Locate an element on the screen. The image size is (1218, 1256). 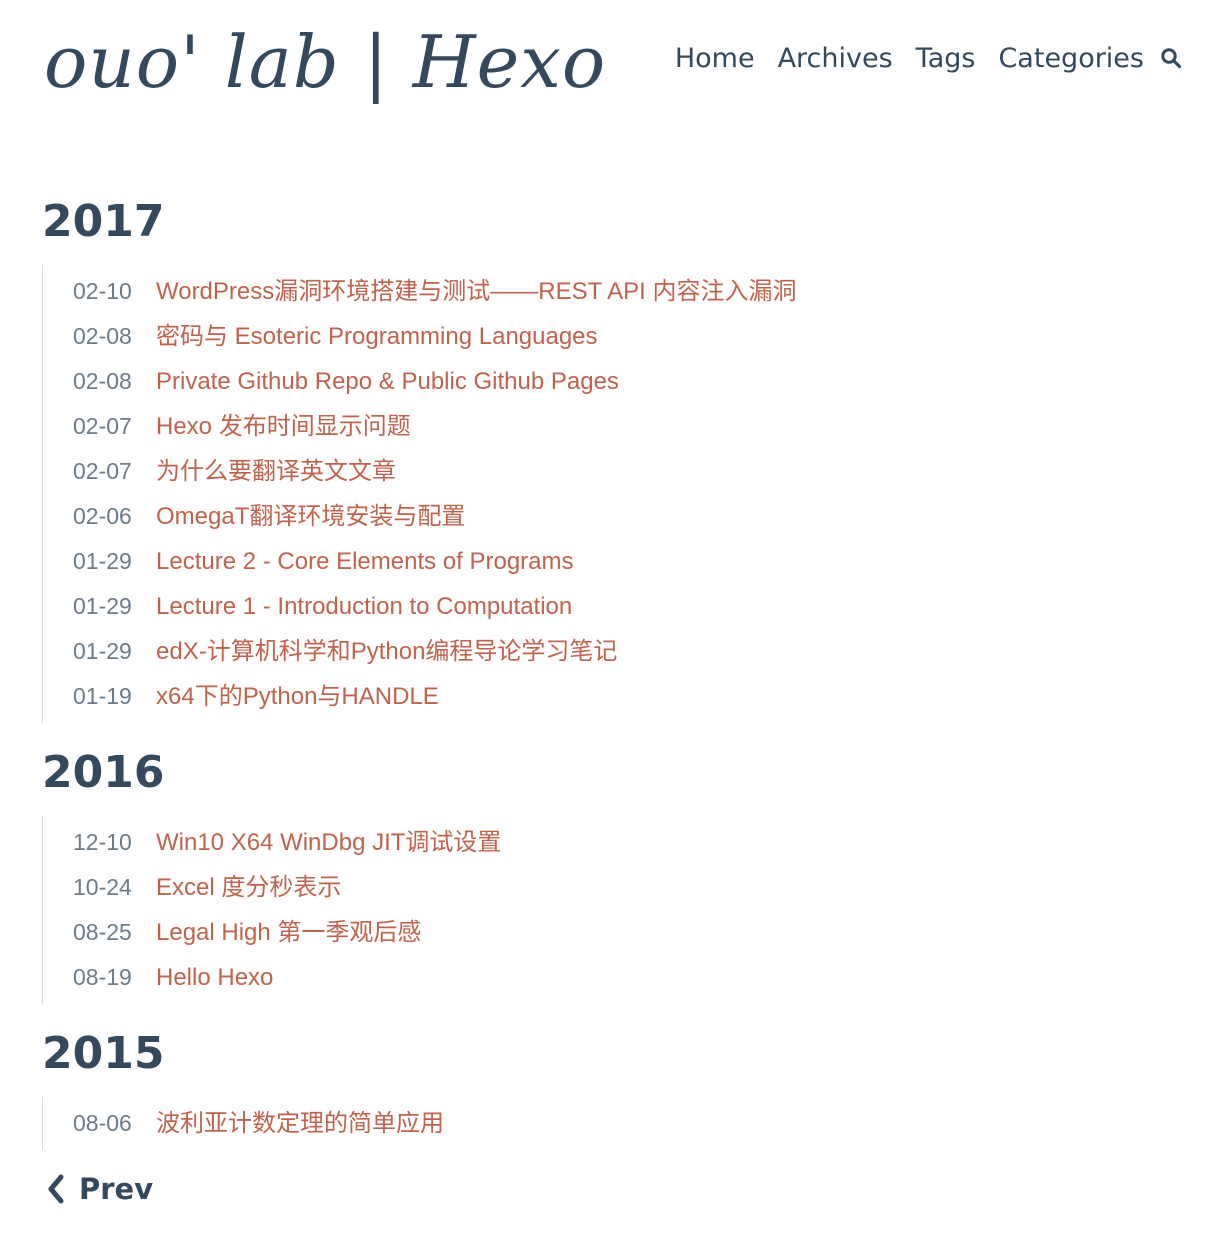
nav-home: Home is located at coordinates (715, 58).